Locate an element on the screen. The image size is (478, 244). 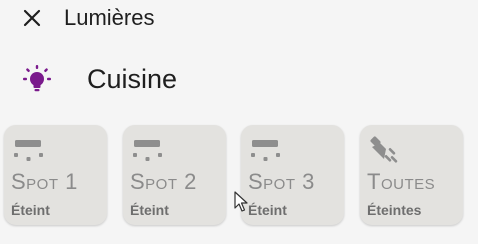
light-tile-spot-1: Spot 1 Éteint is located at coordinates (55, 175).